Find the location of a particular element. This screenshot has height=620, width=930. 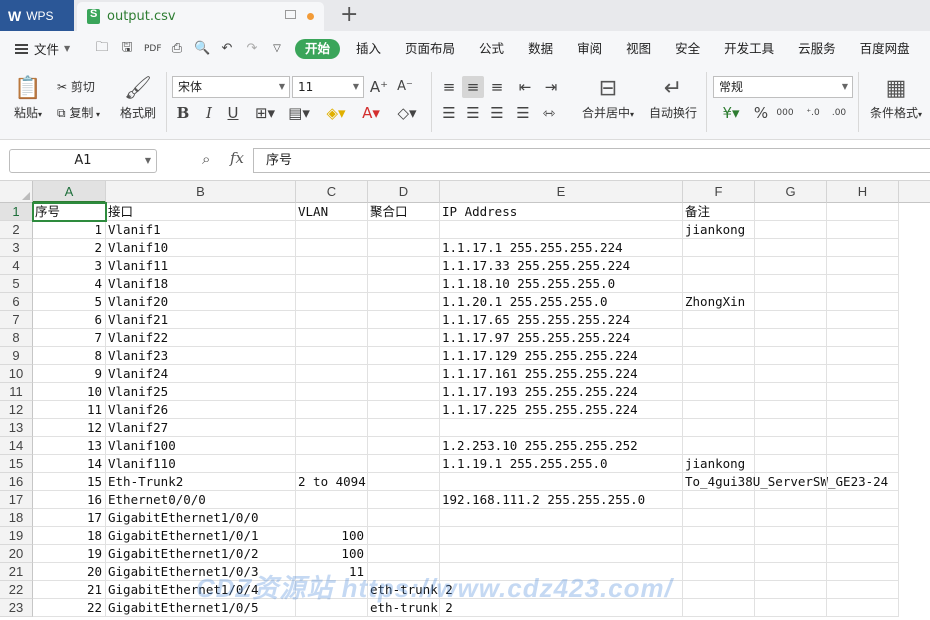

cell-e3: 1.1.17.1 255.255.255.224 is located at coordinates (561, 248).